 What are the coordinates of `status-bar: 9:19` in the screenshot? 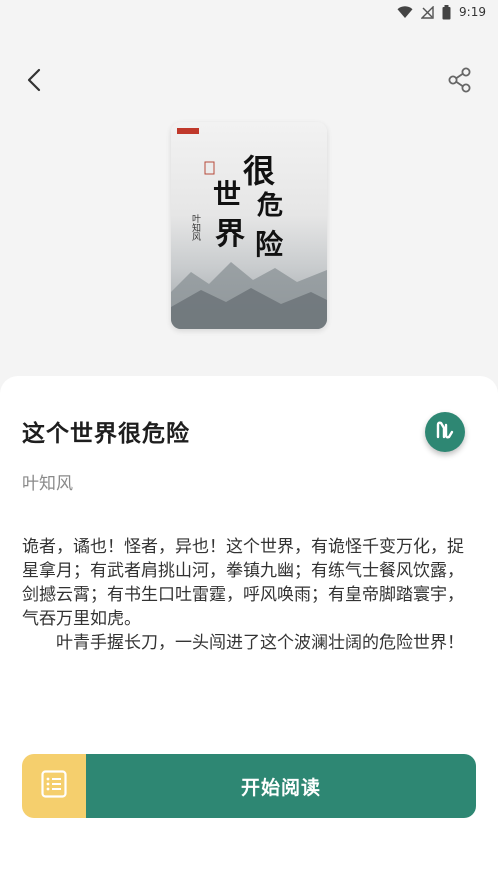 It's located at (249, 12).